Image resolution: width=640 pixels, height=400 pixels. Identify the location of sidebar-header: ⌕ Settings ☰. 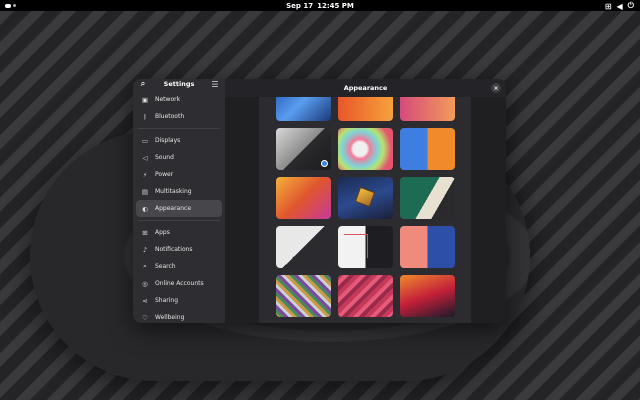
(179, 84).